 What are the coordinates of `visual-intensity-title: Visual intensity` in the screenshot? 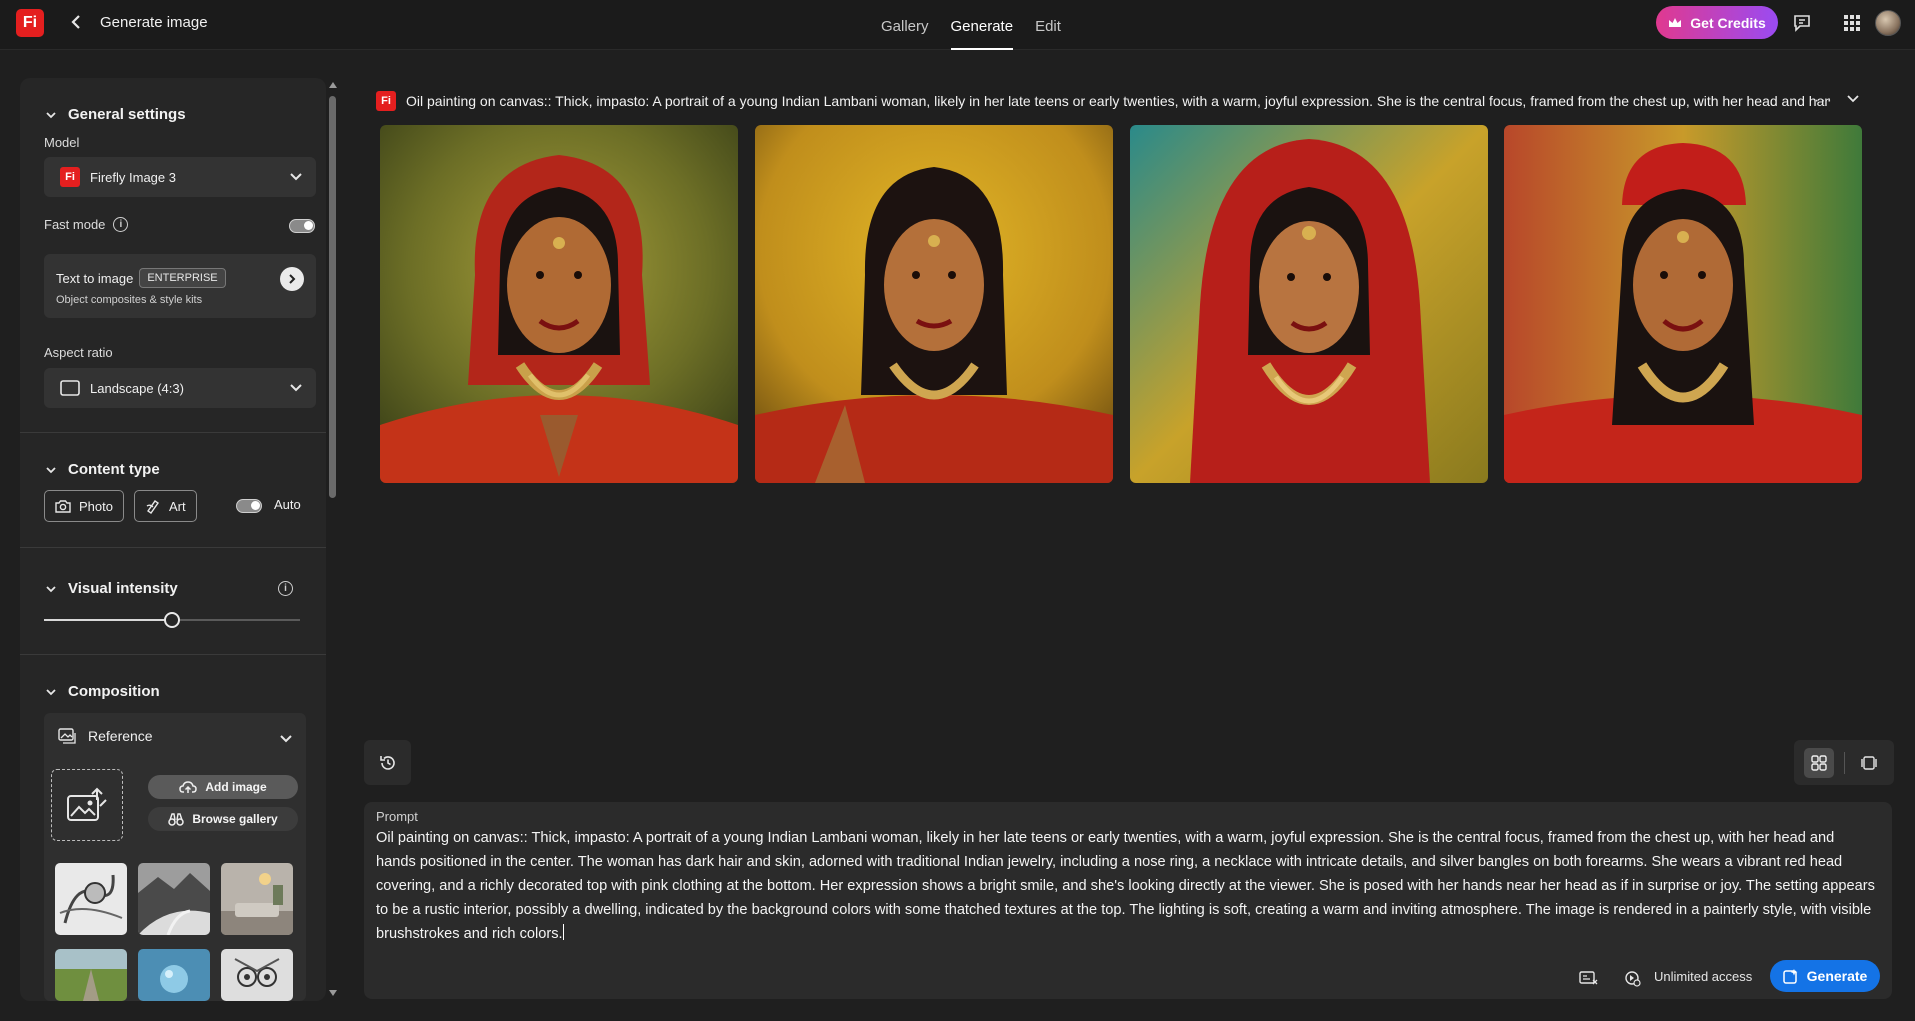 It's located at (123, 588).